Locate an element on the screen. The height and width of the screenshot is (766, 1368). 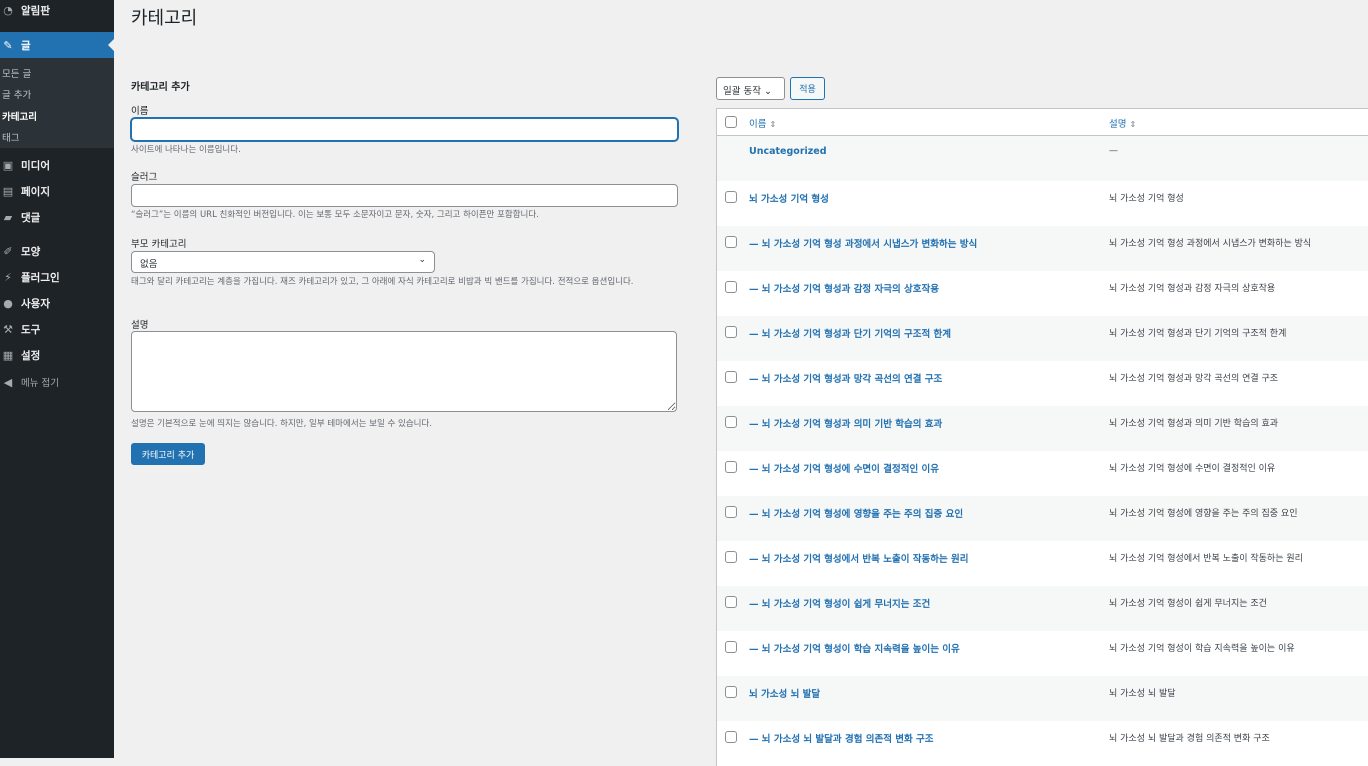
category-description: 뇌 가소성 기억 형성과 단기 기억의 구조적 한계 is located at coordinates (1198, 334).